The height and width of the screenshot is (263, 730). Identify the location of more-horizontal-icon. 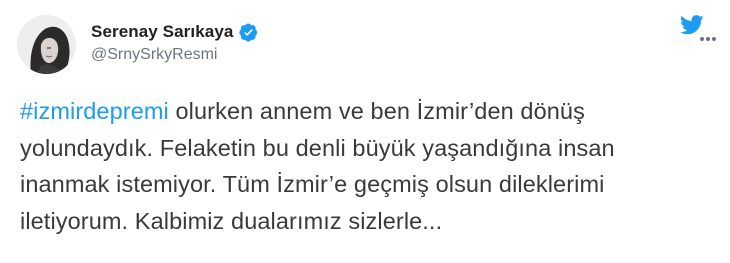
(708, 39).